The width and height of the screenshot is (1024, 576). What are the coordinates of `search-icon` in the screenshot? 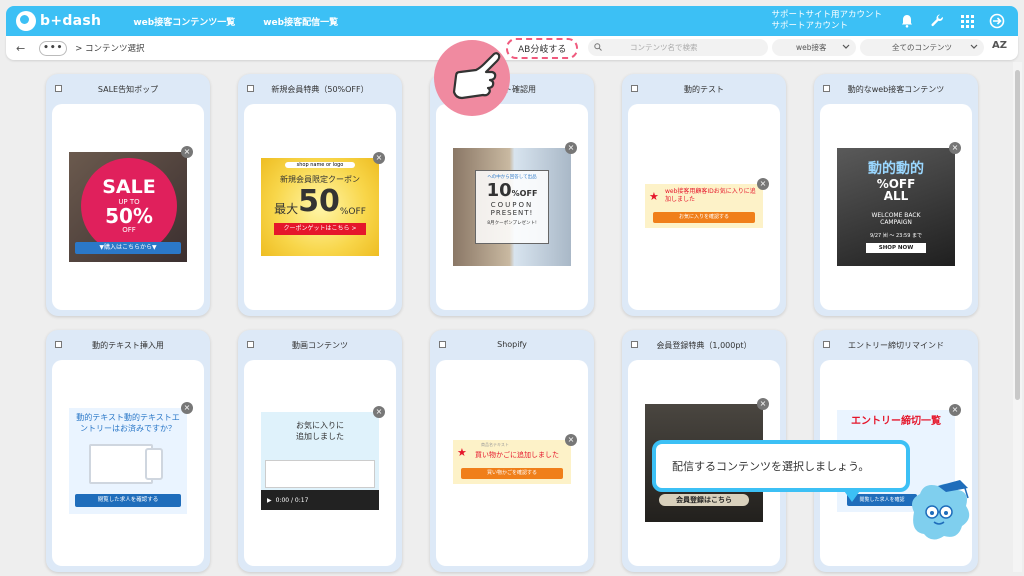 It's located at (598, 47).